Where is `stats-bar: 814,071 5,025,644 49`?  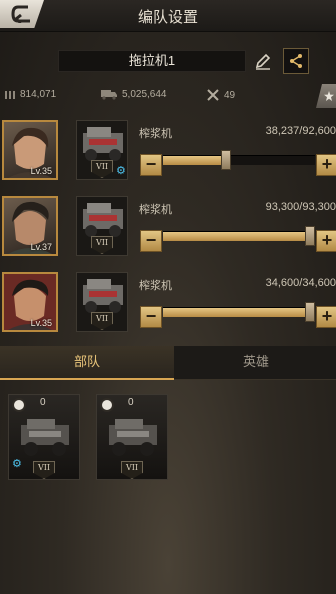
stats-bar: 814,071 5,025,644 49 is located at coordinates (168, 96).